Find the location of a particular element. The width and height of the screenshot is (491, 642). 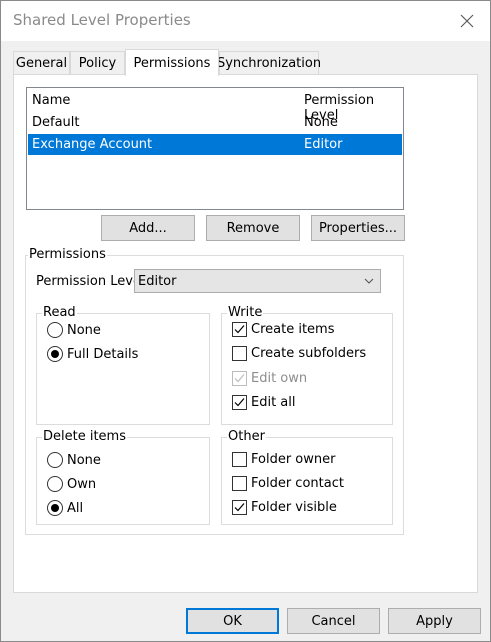

folder-owner-label: Folder owner is located at coordinates (293, 459).